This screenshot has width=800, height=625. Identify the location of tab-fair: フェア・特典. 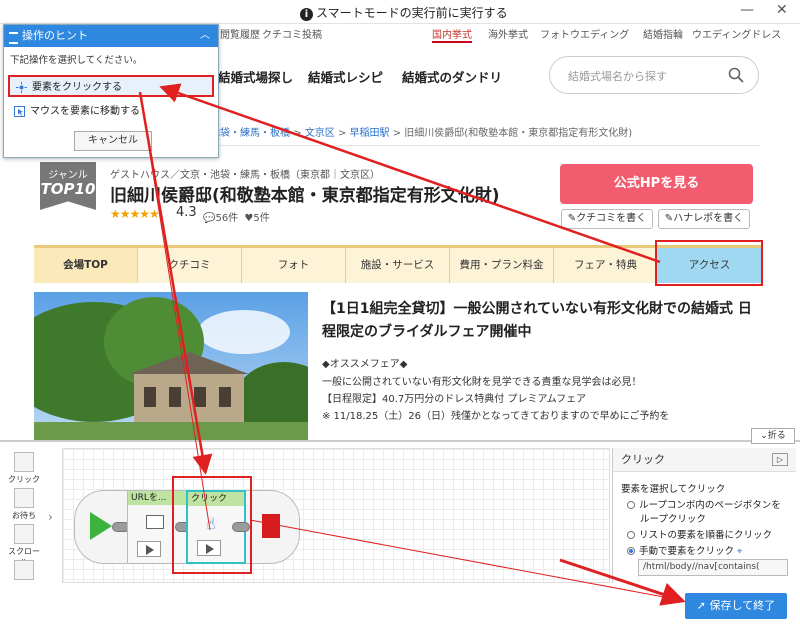
(606, 265).